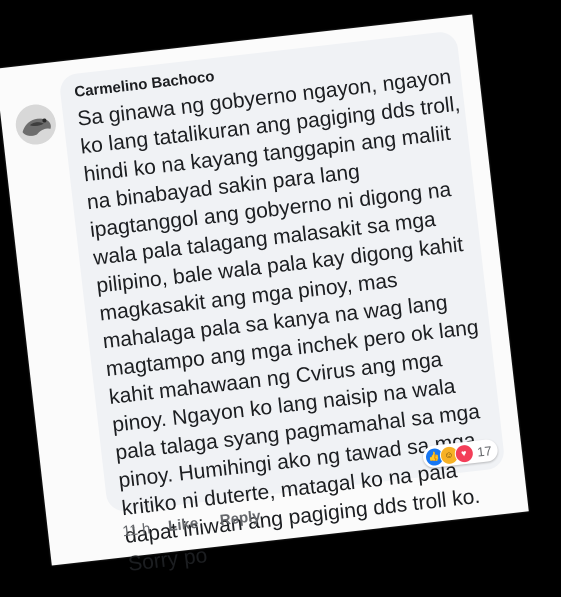  Describe the element at coordinates (137, 530) in the screenshot. I see `comment-timestamp: 11 h` at that location.